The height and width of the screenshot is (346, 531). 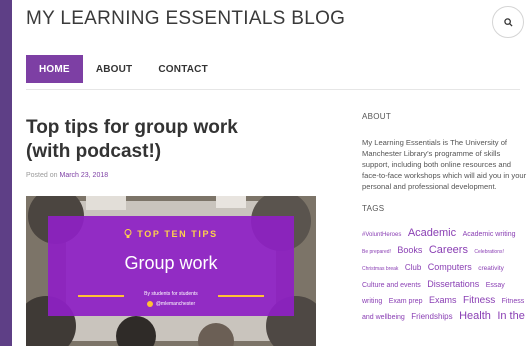 I want to click on nav-item-contact: CONTACT, so click(x=183, y=69).